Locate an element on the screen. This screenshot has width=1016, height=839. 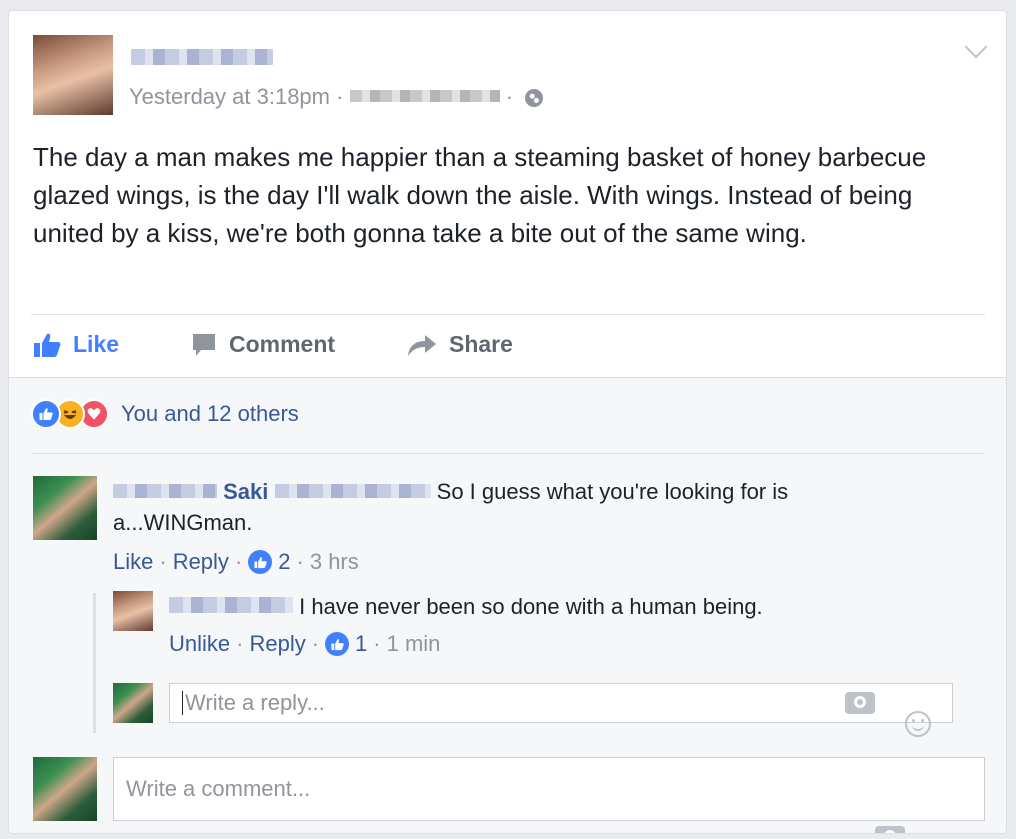
comment-time: 3 hrs is located at coordinates (334, 562).